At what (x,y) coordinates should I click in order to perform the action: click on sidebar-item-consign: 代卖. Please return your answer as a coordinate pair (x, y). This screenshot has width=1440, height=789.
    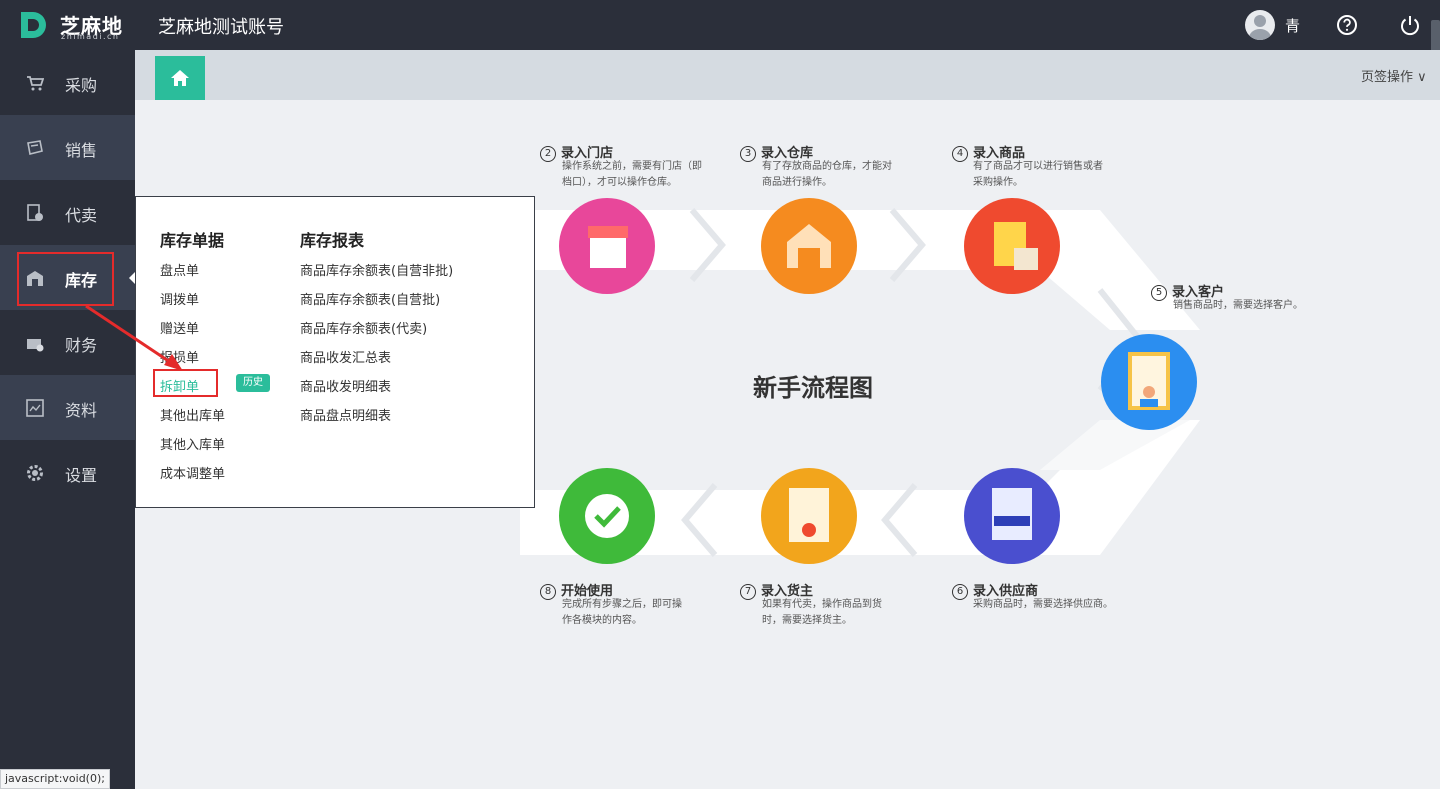
    Looking at the image, I should click on (67, 212).